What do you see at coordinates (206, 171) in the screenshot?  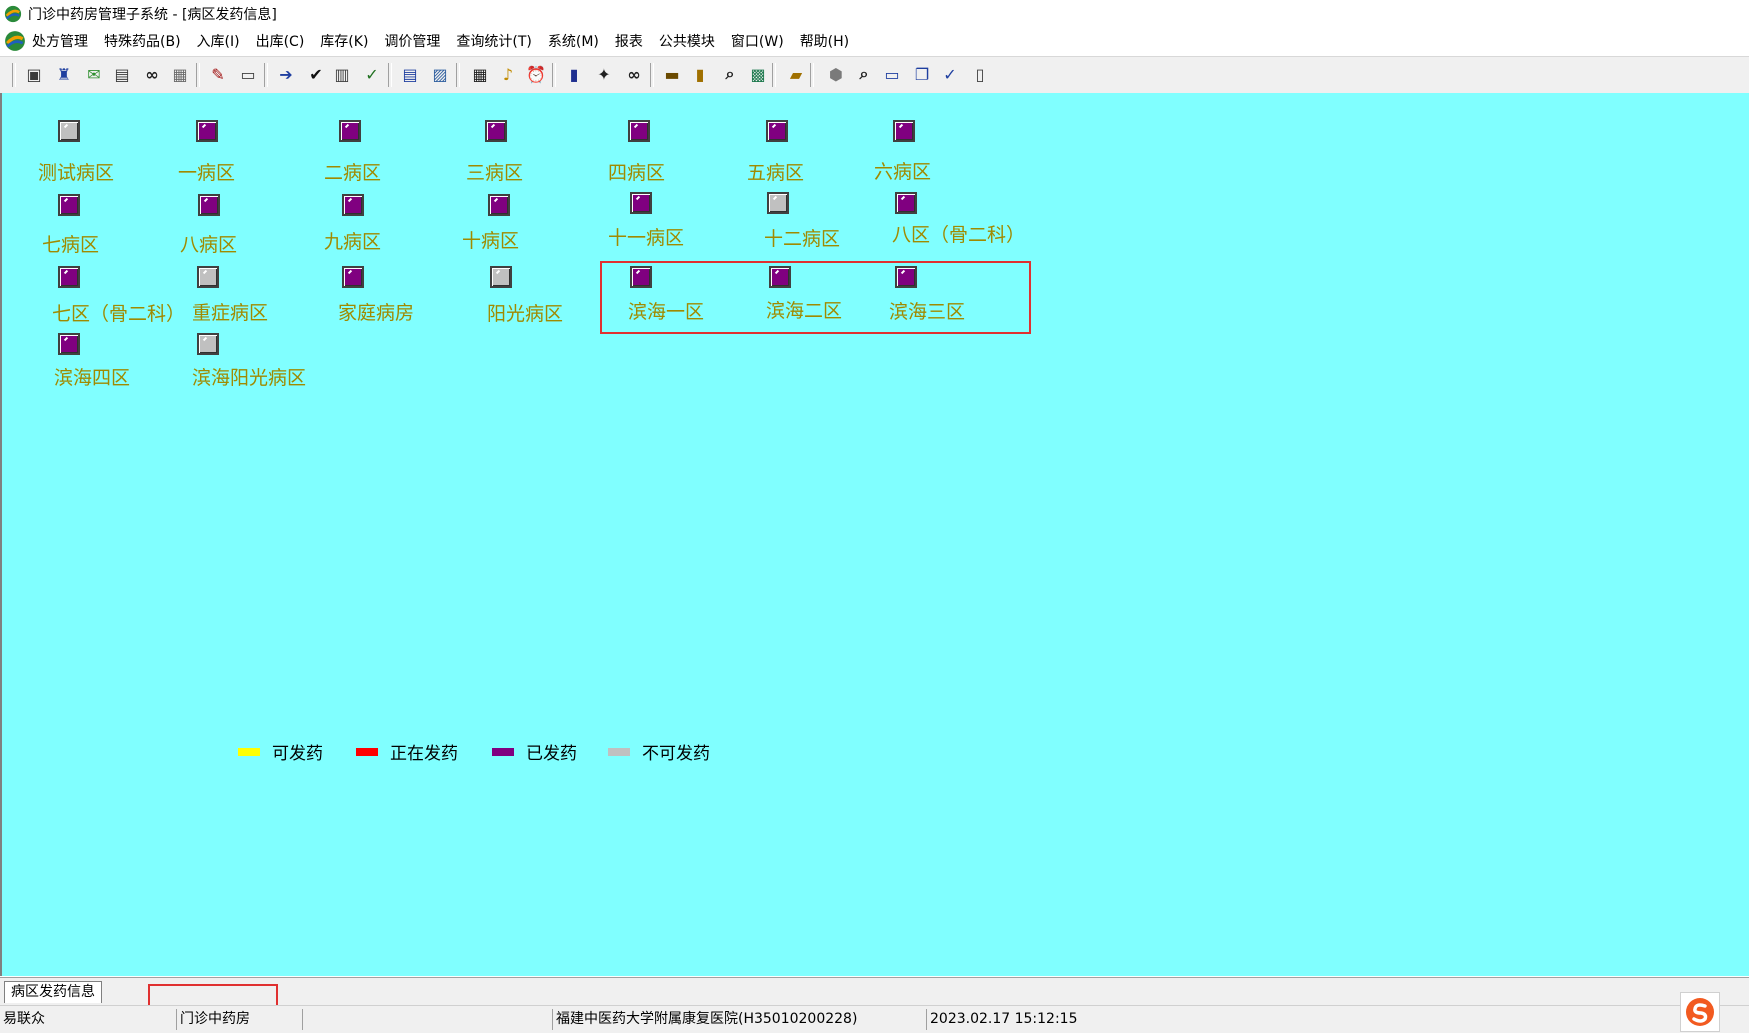 I see `ward-label: 一病区` at bounding box center [206, 171].